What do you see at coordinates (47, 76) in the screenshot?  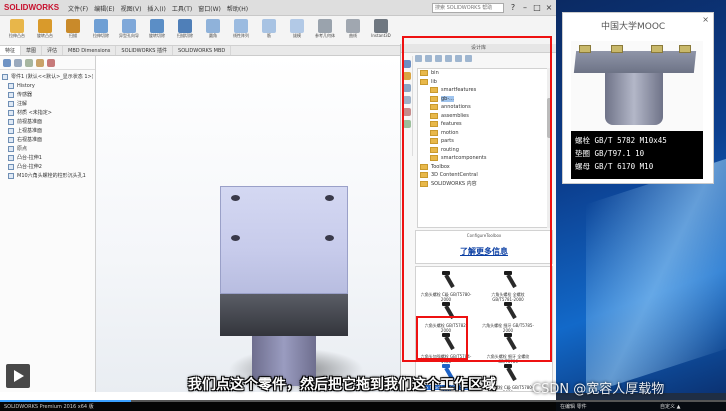 I see `feature-tree-item: 零件1 (默认<<默认>_显示状态 1>)` at bounding box center [47, 76].